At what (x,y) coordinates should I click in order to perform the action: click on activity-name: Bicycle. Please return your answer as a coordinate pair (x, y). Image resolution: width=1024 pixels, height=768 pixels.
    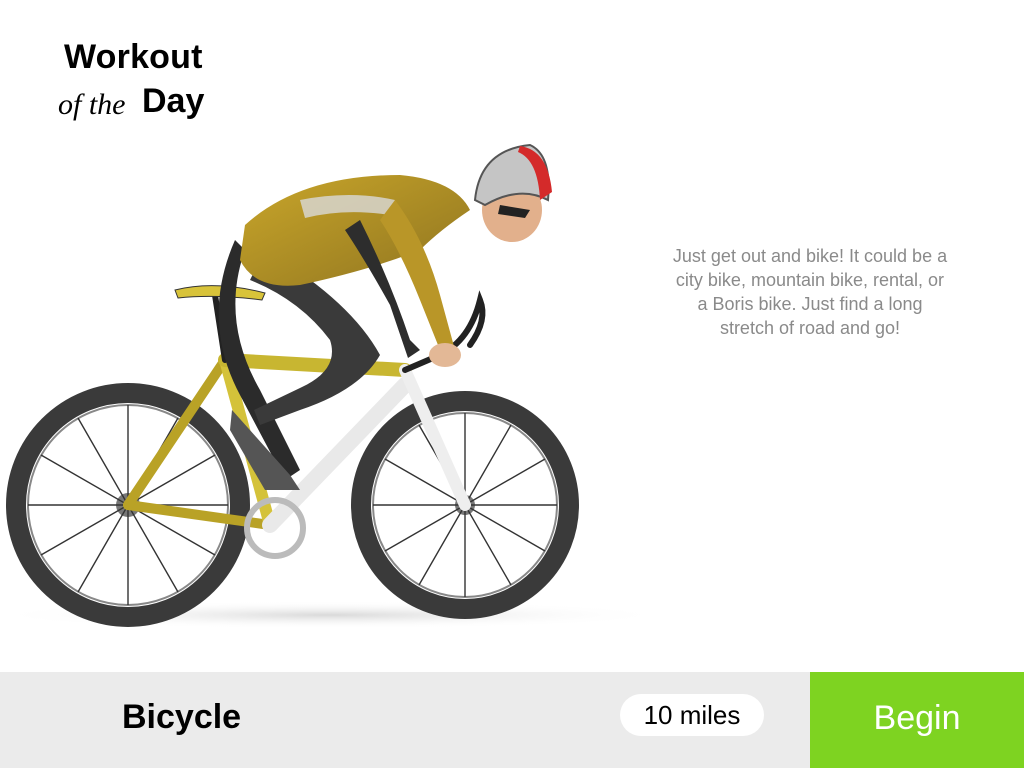
    Looking at the image, I should click on (182, 717).